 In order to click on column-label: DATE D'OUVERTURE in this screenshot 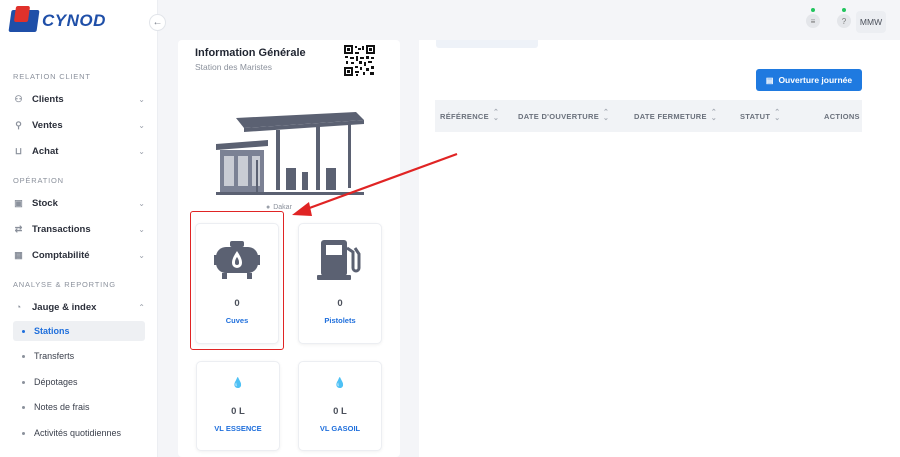, I will do `click(559, 116)`.